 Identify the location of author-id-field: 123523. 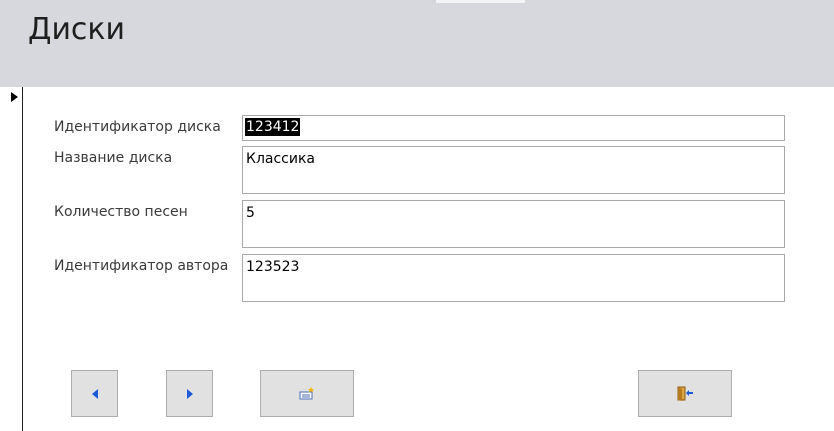
(513, 278).